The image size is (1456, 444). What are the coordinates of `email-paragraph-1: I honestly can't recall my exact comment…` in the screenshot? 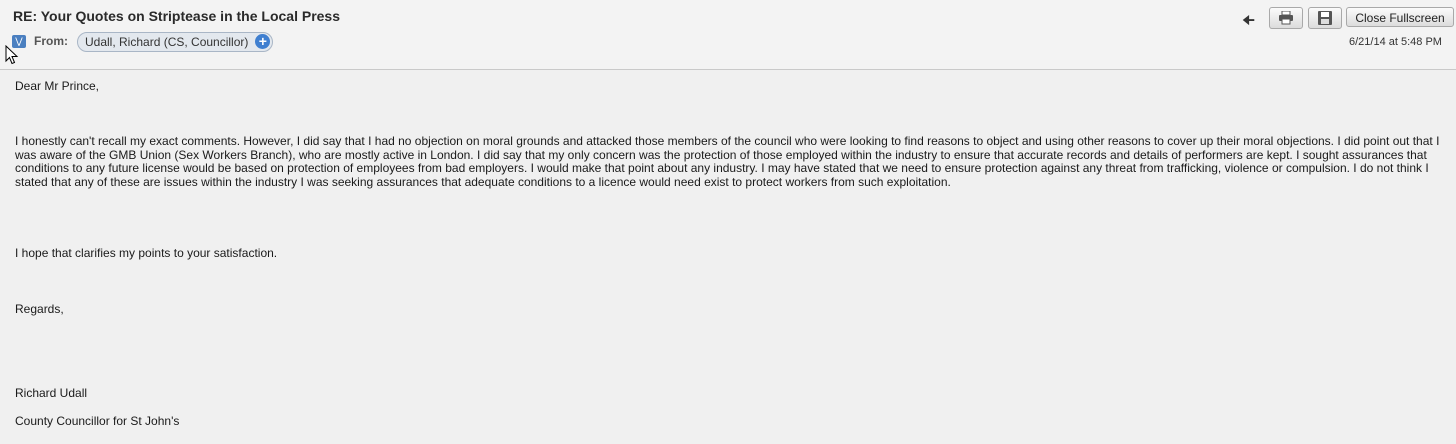 It's located at (727, 162).